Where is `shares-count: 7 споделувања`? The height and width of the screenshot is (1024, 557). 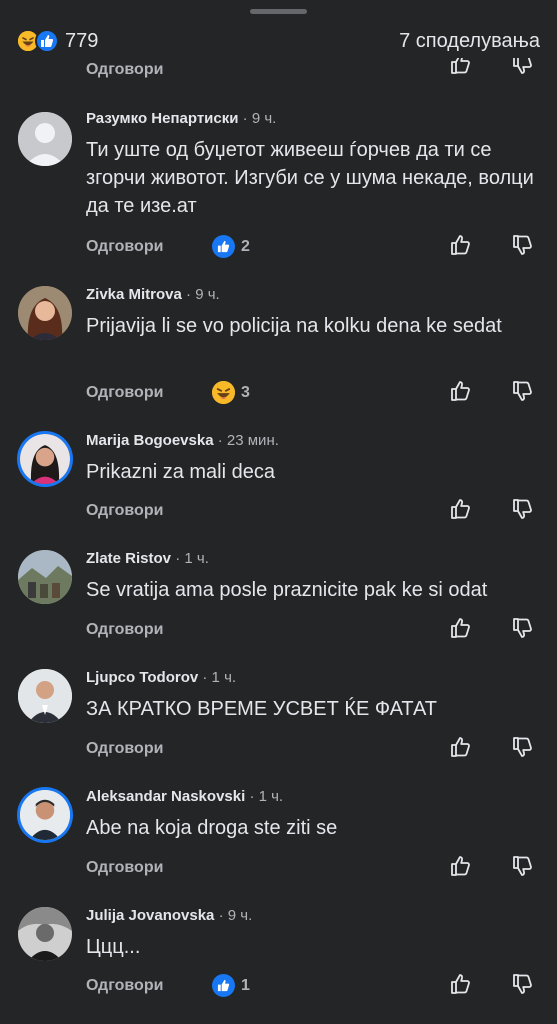
shares-count: 7 споделувања is located at coordinates (469, 41).